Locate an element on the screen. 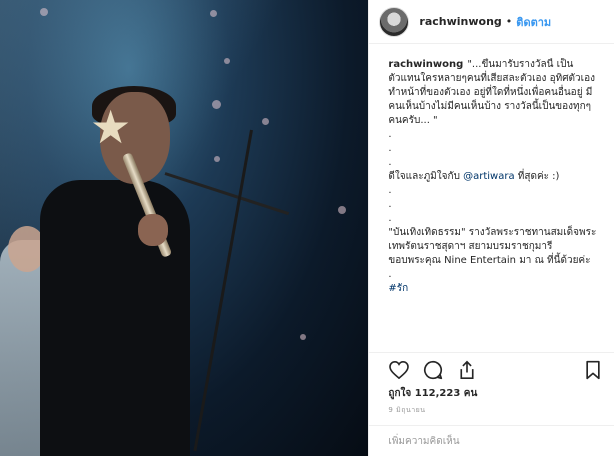  caption-username: rachwinwong is located at coordinates (425, 64).